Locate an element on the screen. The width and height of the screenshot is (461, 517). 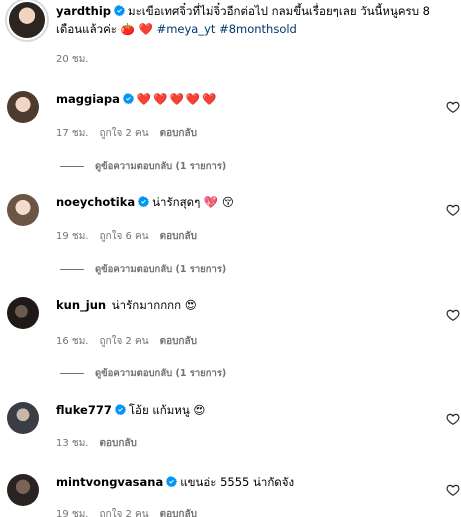
comment-text: แขนอ่ะ 5555 น่ากัดจัง is located at coordinates (237, 482).